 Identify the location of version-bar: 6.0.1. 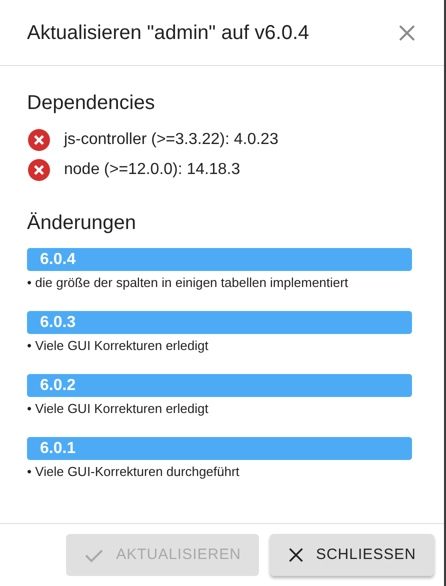
(219, 448).